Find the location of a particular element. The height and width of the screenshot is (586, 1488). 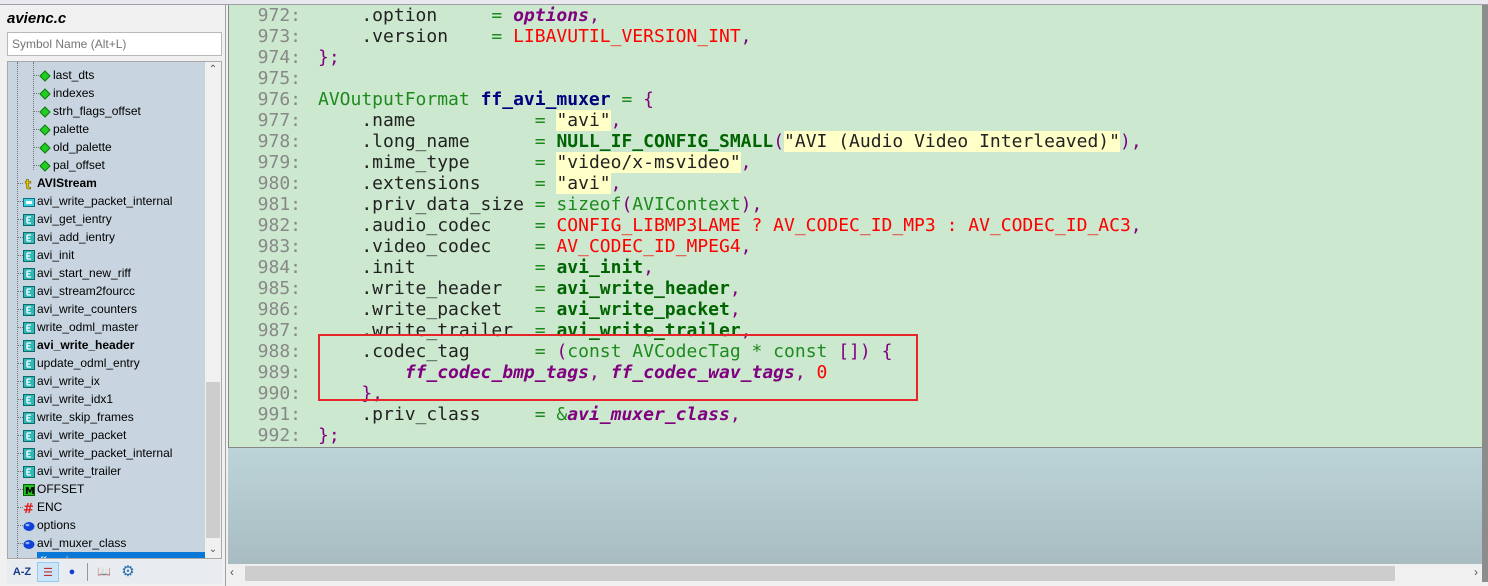

tree-item-label: update_odml_entry is located at coordinates (88, 363).